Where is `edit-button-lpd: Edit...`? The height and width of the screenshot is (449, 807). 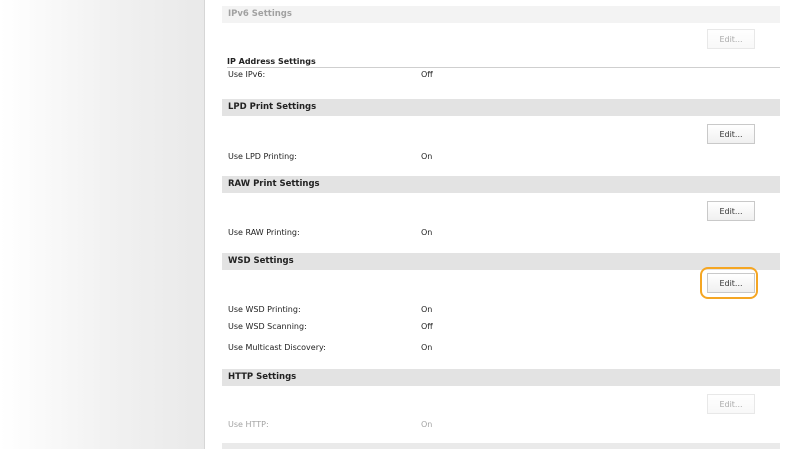
edit-button-lpd: Edit... is located at coordinates (731, 134).